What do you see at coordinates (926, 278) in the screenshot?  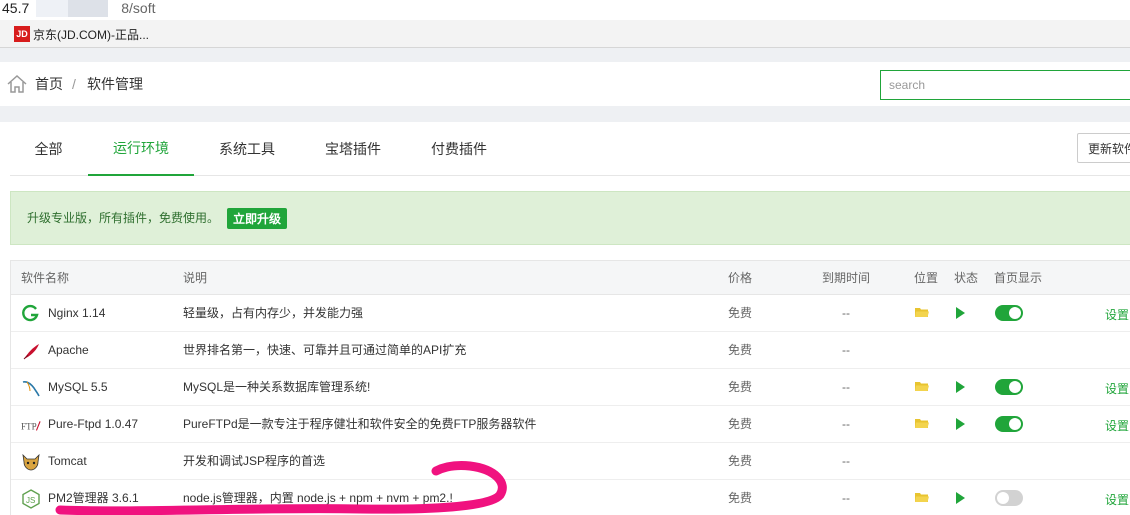 I see `col-location: 位置` at bounding box center [926, 278].